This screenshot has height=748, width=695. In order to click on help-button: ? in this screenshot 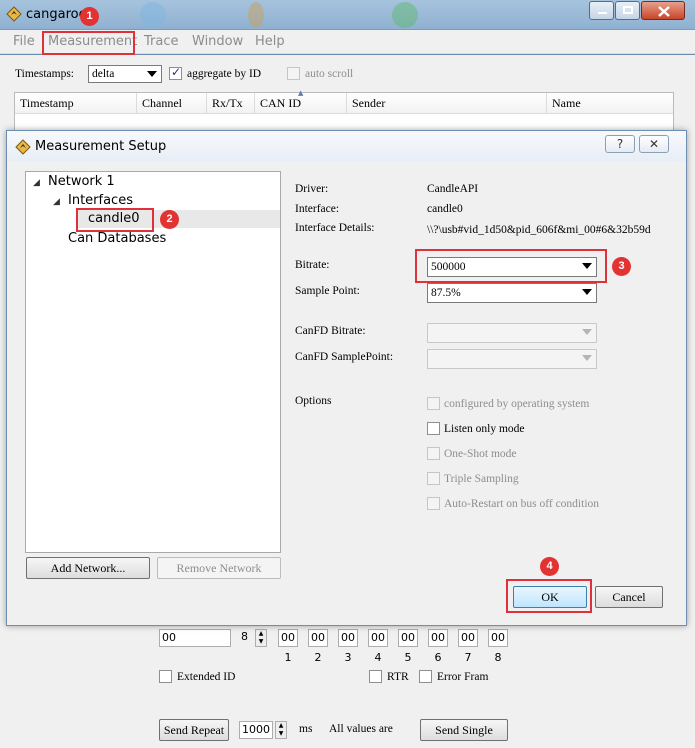, I will do `click(620, 144)`.